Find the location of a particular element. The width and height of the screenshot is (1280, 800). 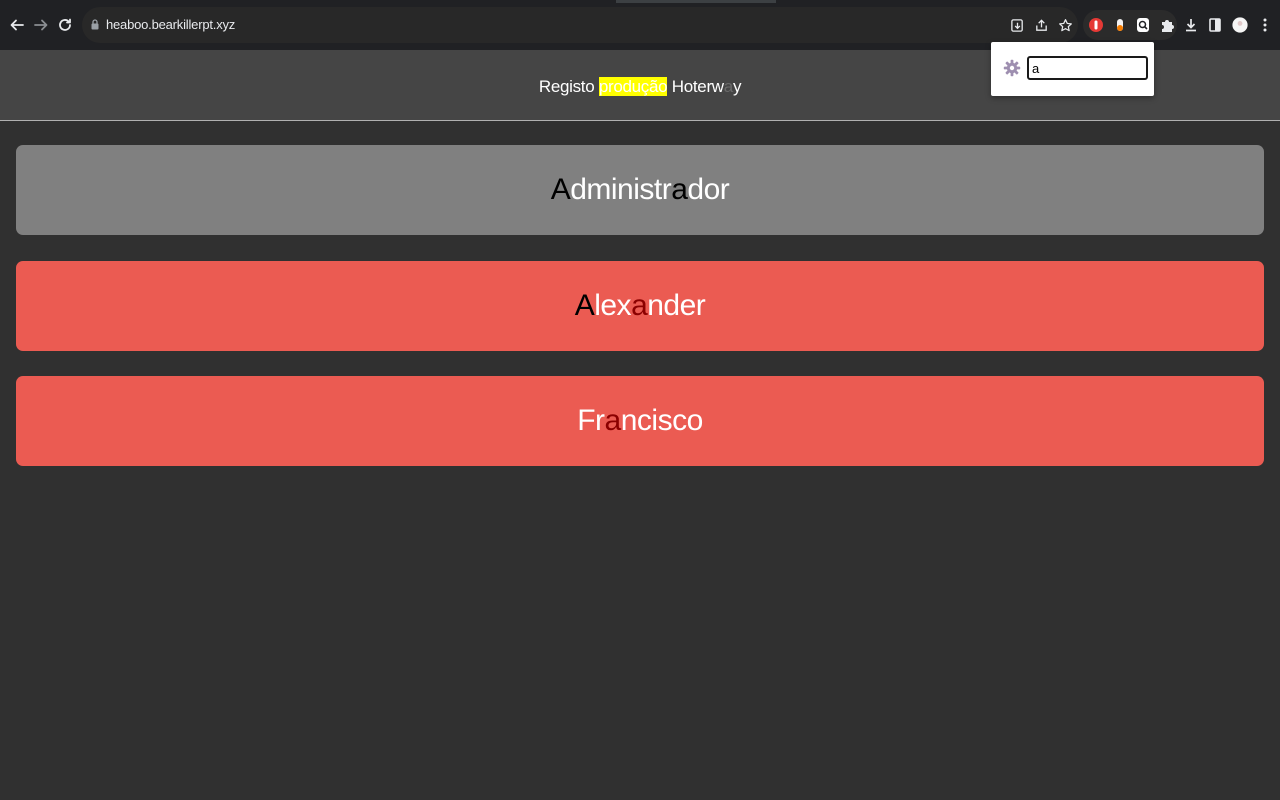

title-text-dim: a is located at coordinates (728, 86).